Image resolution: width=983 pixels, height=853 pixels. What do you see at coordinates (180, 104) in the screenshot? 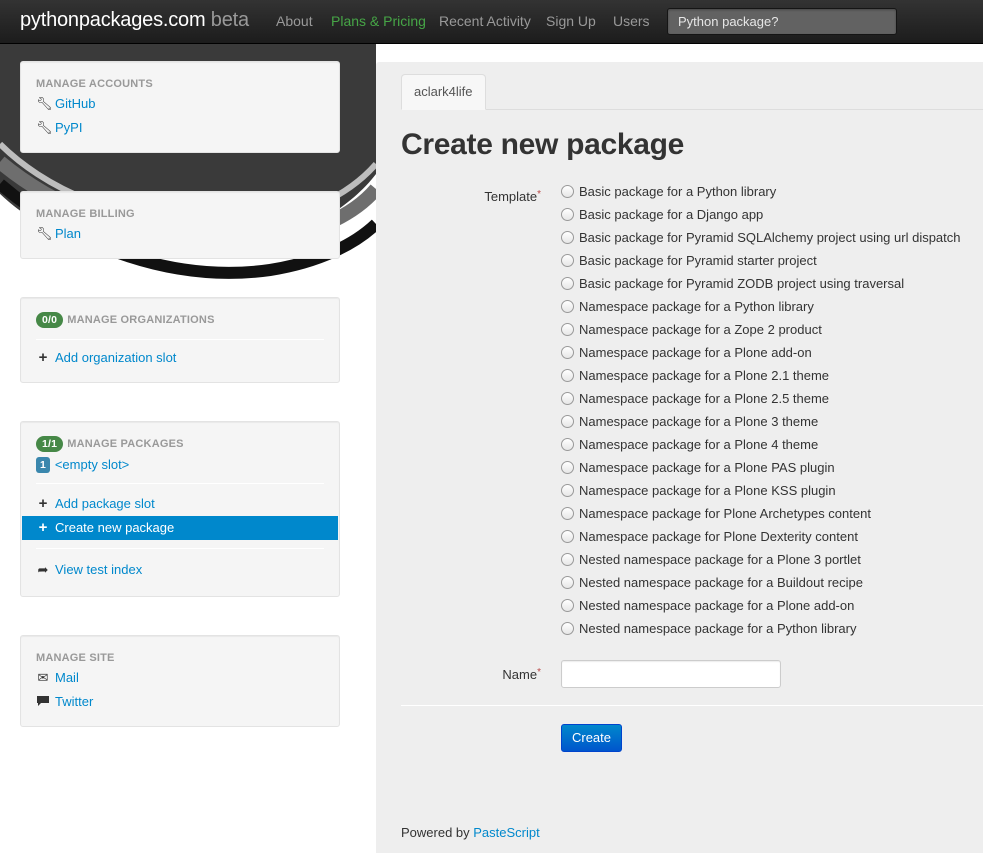
I see `sidebar-item-github: 🔧︎ GitHub` at bounding box center [180, 104].